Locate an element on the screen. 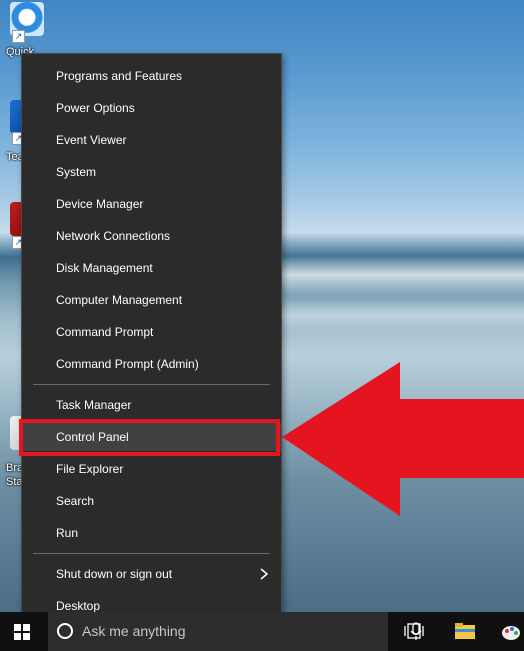  chevron-right-icon is located at coordinates (264, 574).